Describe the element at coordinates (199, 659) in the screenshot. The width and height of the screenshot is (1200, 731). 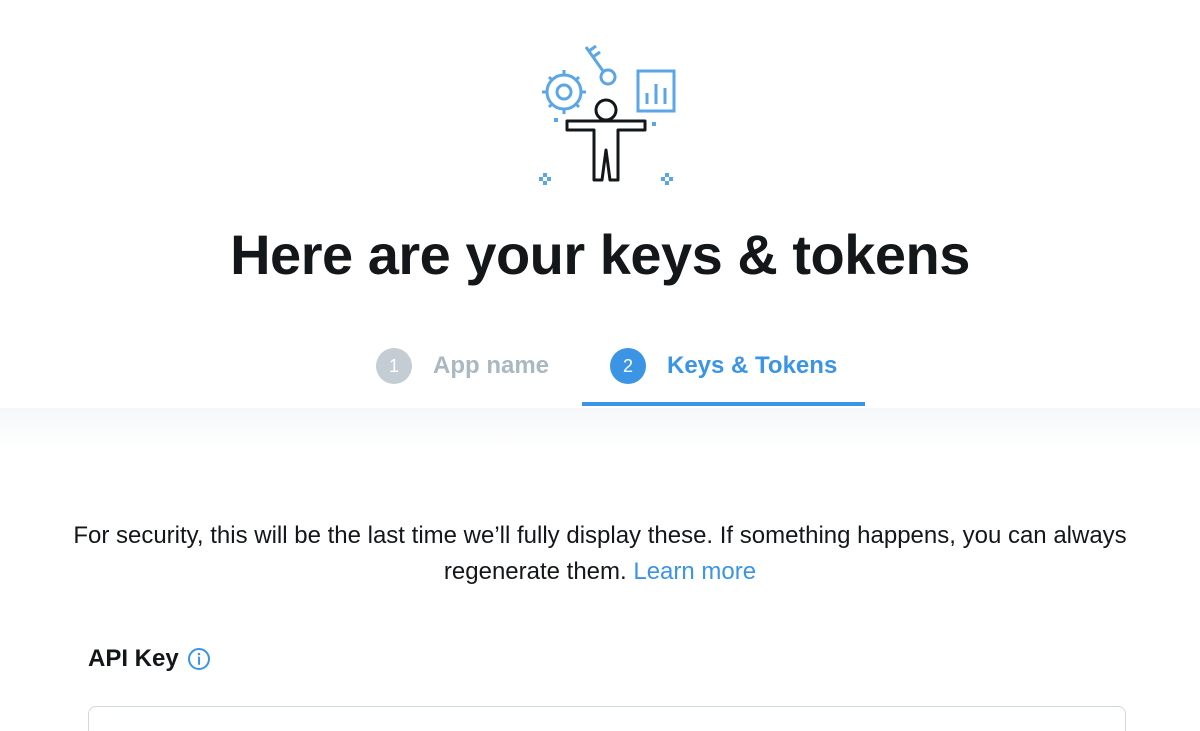
I see `info-icon` at that location.